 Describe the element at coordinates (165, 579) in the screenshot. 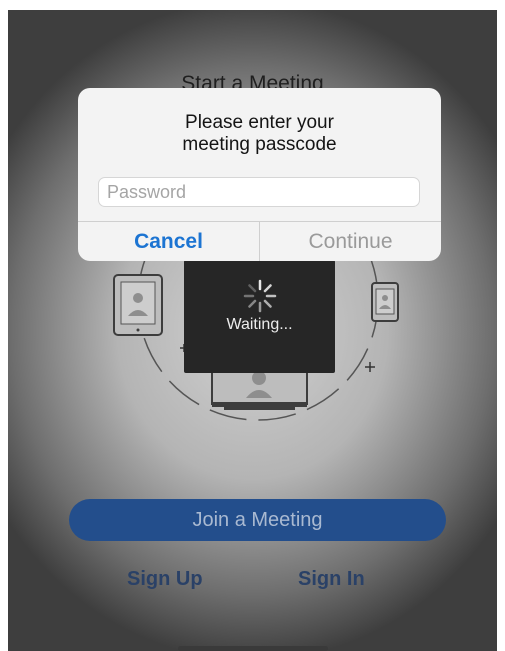

I see `sign-up-link: Sign Up` at that location.